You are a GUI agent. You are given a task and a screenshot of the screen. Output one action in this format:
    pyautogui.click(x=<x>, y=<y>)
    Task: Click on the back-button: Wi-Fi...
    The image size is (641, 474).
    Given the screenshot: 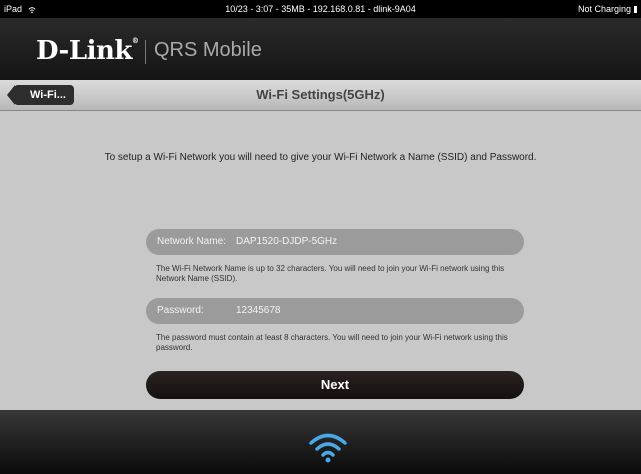 What is the action you would take?
    pyautogui.click(x=40, y=95)
    